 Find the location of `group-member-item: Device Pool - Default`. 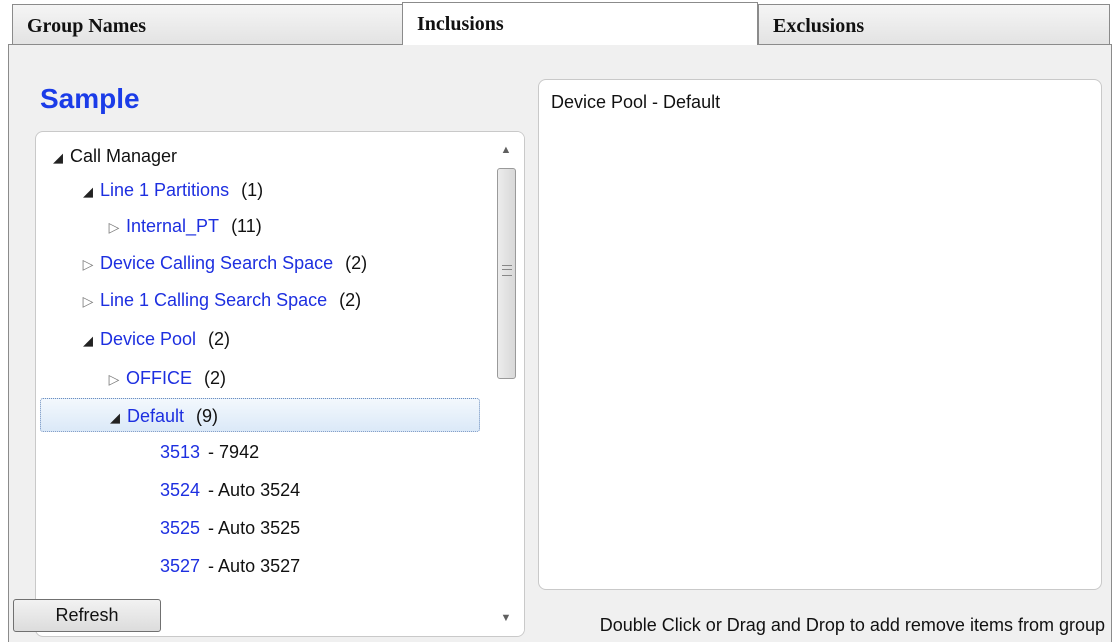

group-member-item: Device Pool - Default is located at coordinates (826, 102).